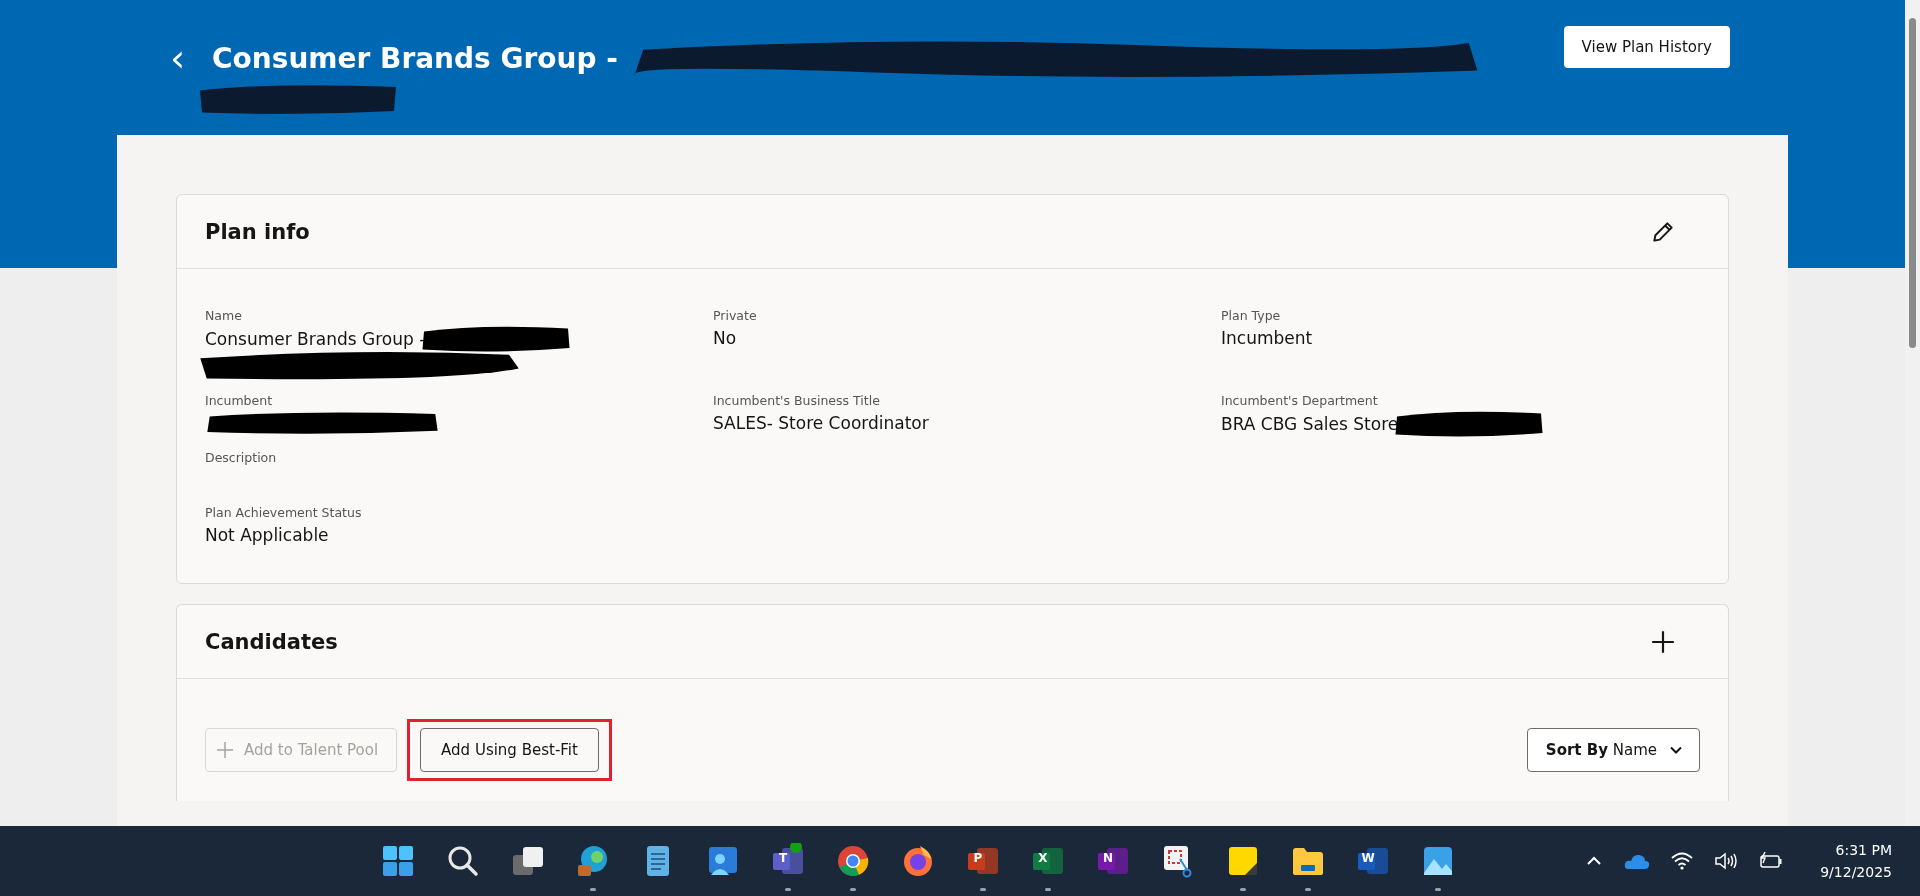 This screenshot has height=896, width=1920. I want to click on page-title: Consumer Brands Group -, so click(415, 59).